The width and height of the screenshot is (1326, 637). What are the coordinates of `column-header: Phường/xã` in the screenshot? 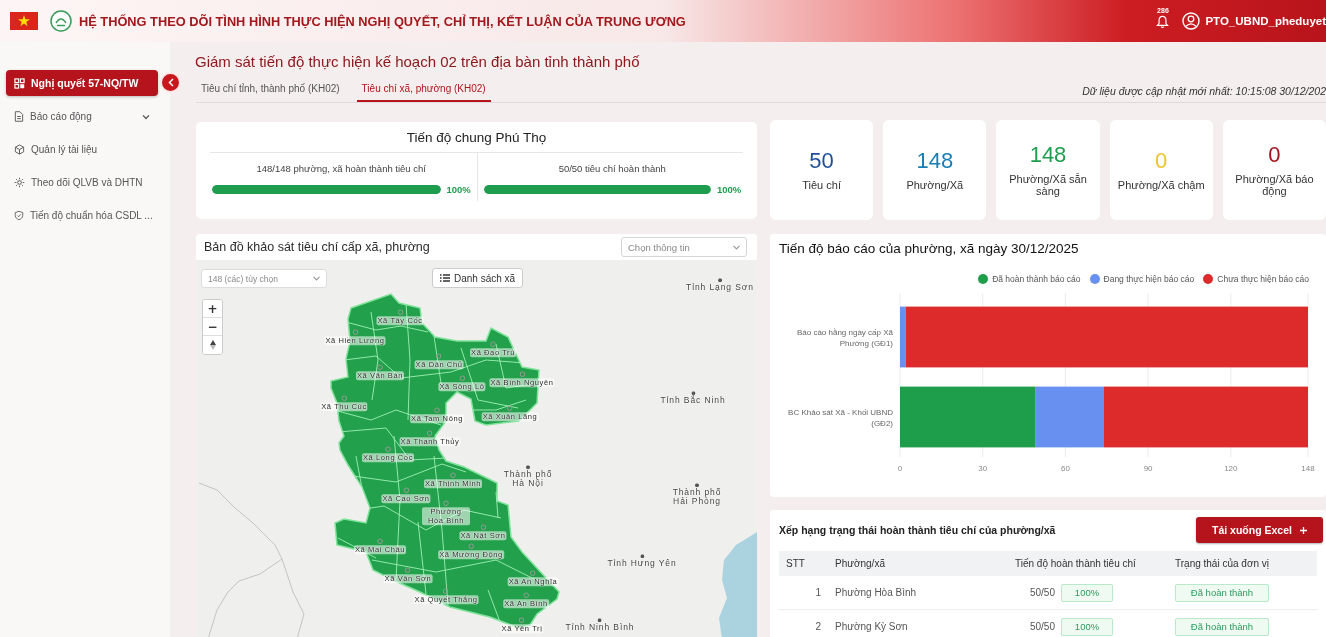 It's located at (860, 563).